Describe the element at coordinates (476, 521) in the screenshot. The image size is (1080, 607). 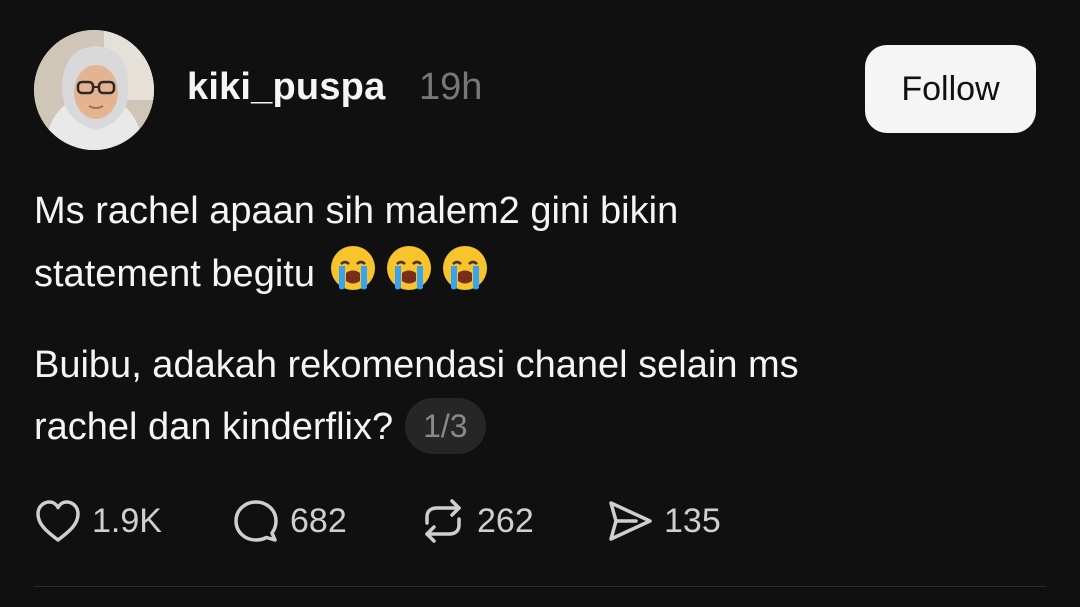
I see `repost-button: 262` at that location.